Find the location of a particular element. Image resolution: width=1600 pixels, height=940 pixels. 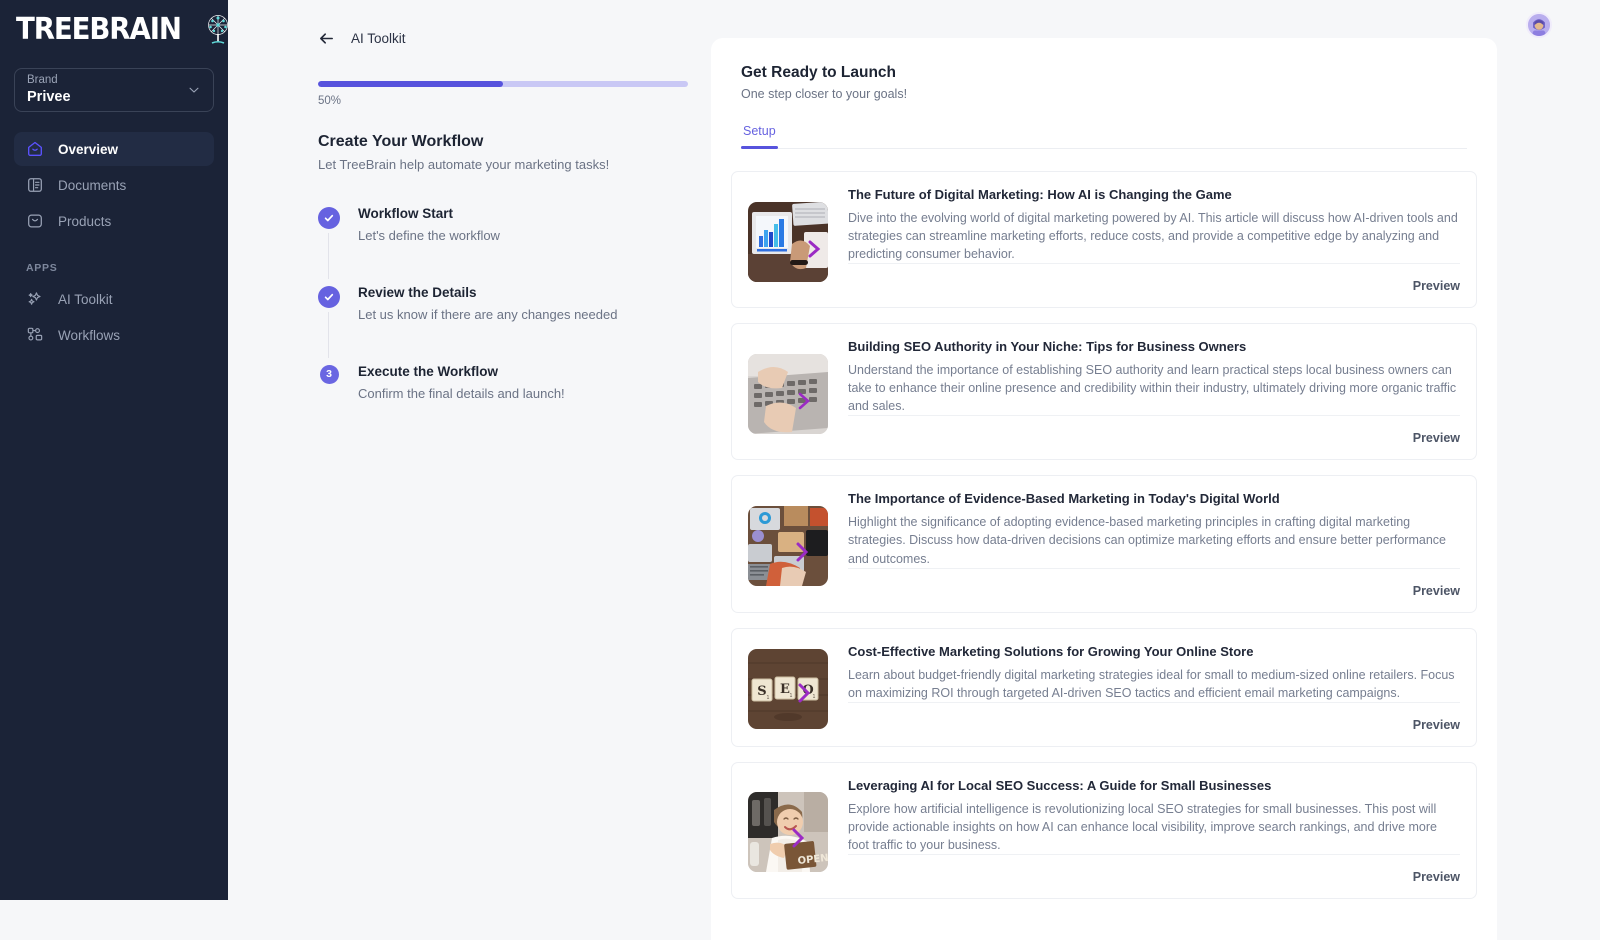

sidebar-item-label: Overview is located at coordinates (88, 149).